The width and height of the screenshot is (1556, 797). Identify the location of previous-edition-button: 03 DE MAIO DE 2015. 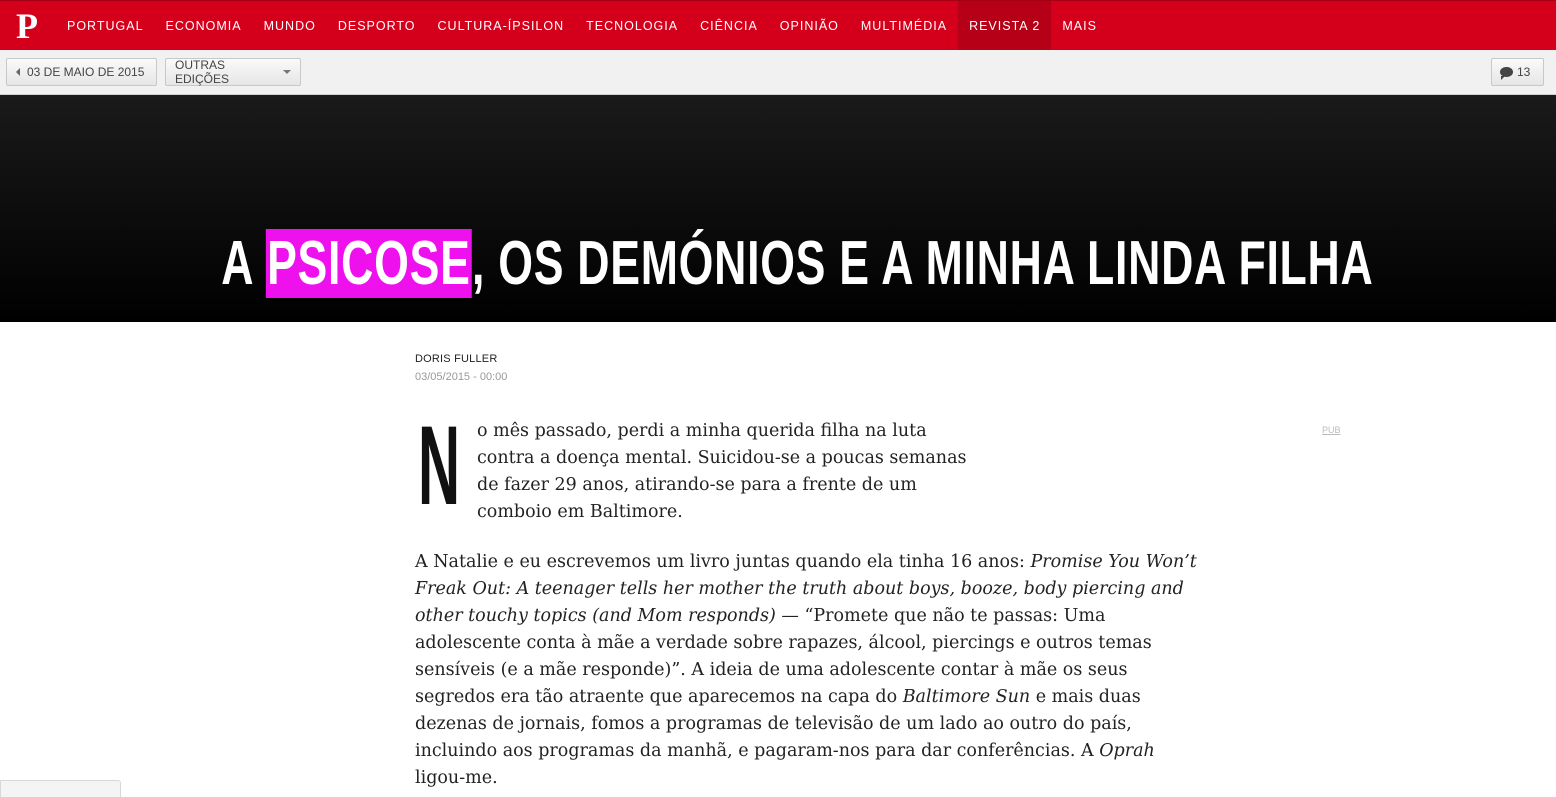
(81, 72).